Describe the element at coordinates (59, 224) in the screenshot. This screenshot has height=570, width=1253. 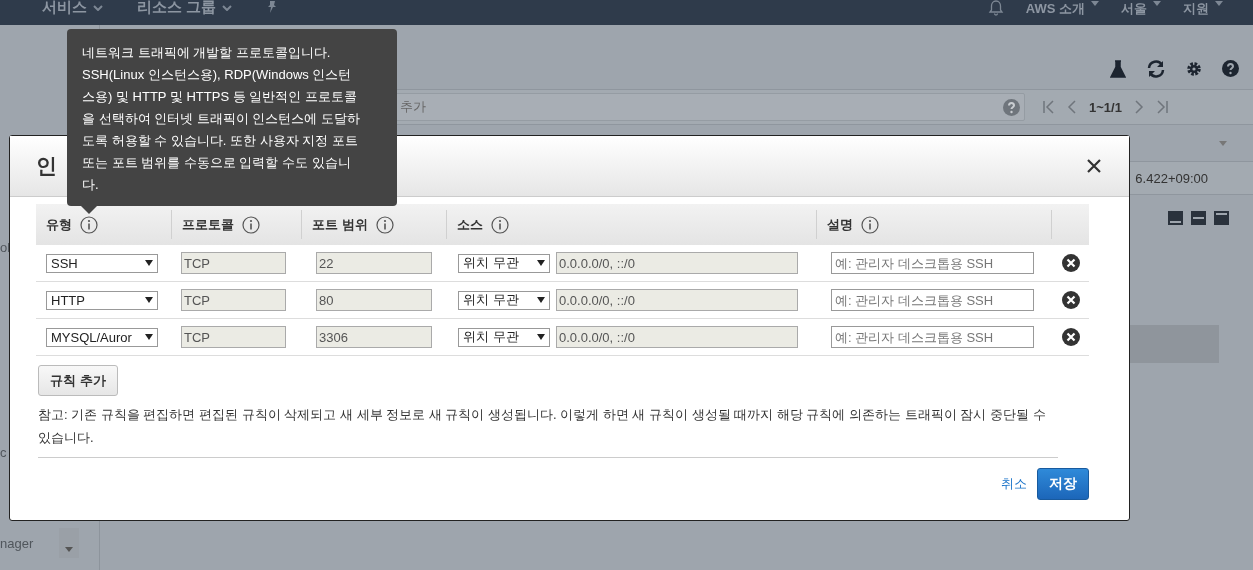
I see `column-header: 유형` at that location.